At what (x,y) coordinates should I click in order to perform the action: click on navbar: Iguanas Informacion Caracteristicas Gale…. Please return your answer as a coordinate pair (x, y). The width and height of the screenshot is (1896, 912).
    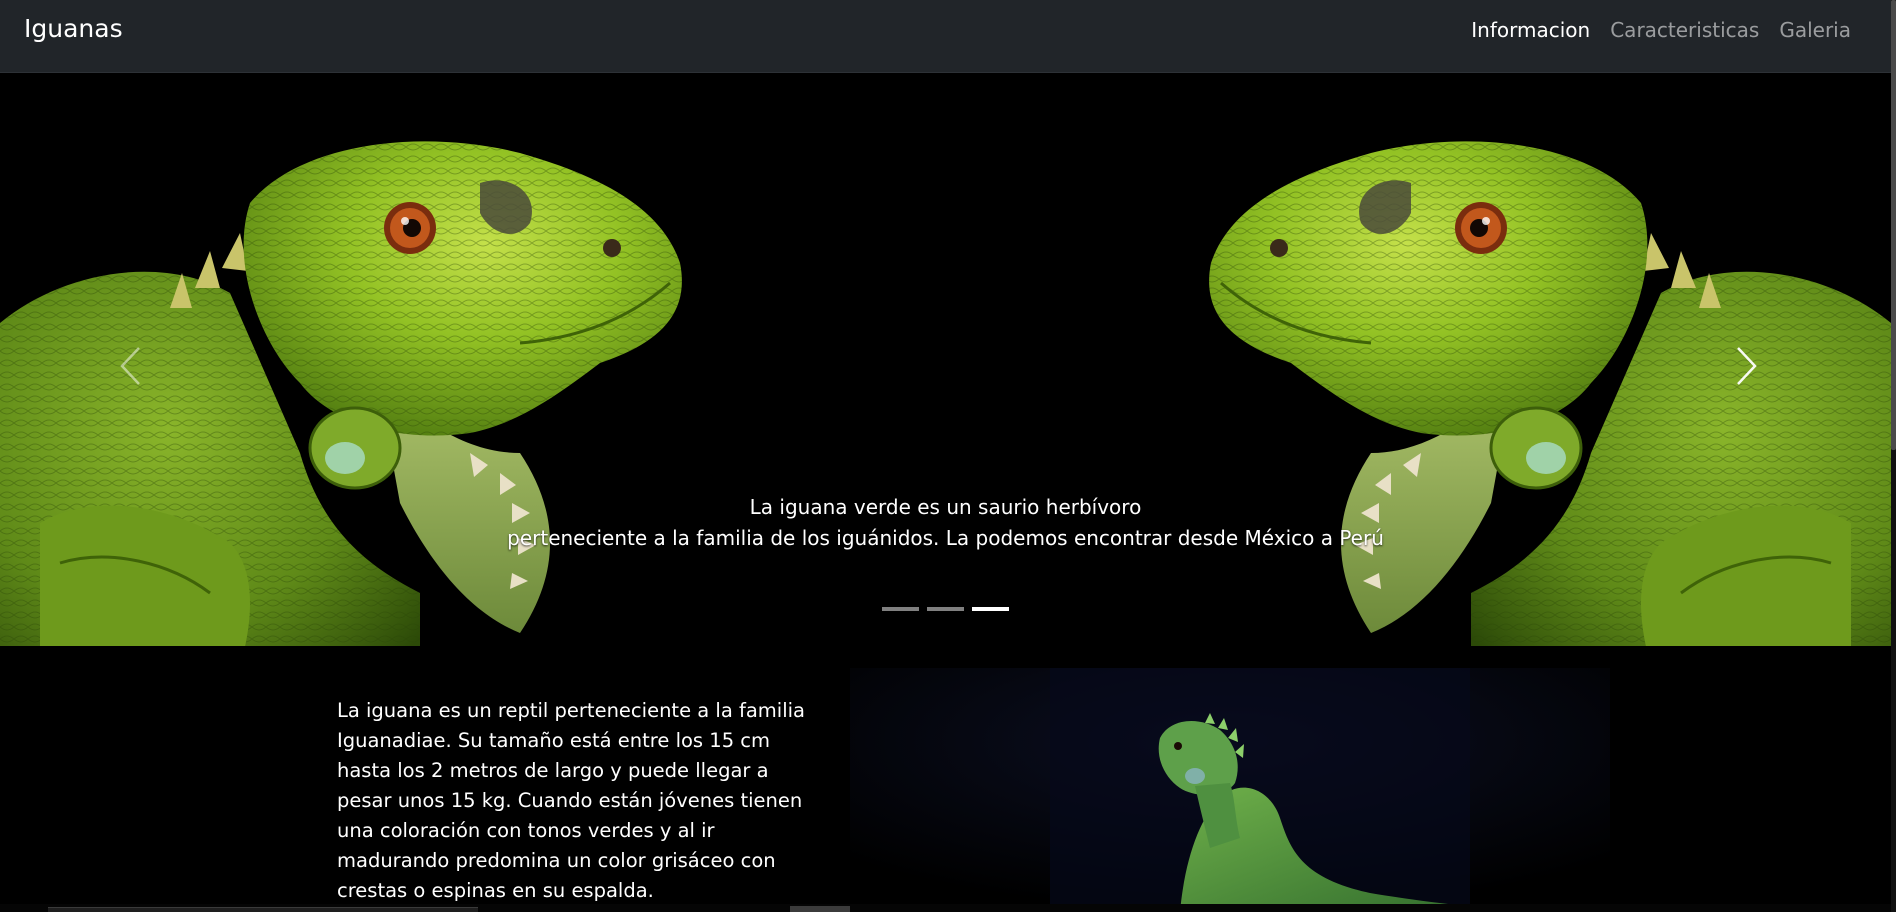
    Looking at the image, I should click on (945, 36).